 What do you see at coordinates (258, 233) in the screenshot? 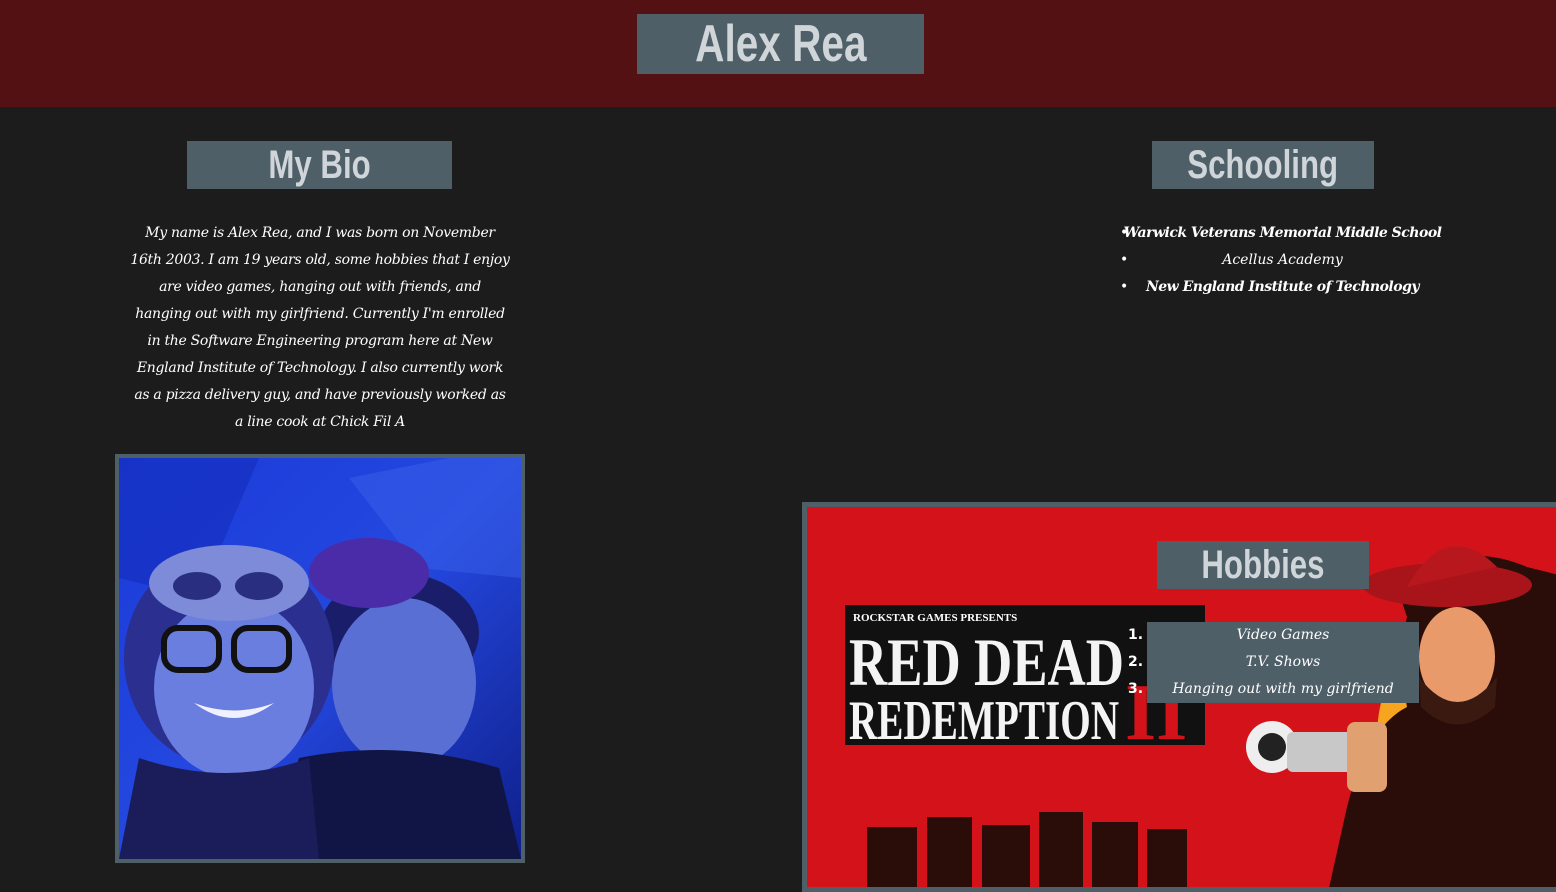
I see `bio-name: Alex Rea` at bounding box center [258, 233].